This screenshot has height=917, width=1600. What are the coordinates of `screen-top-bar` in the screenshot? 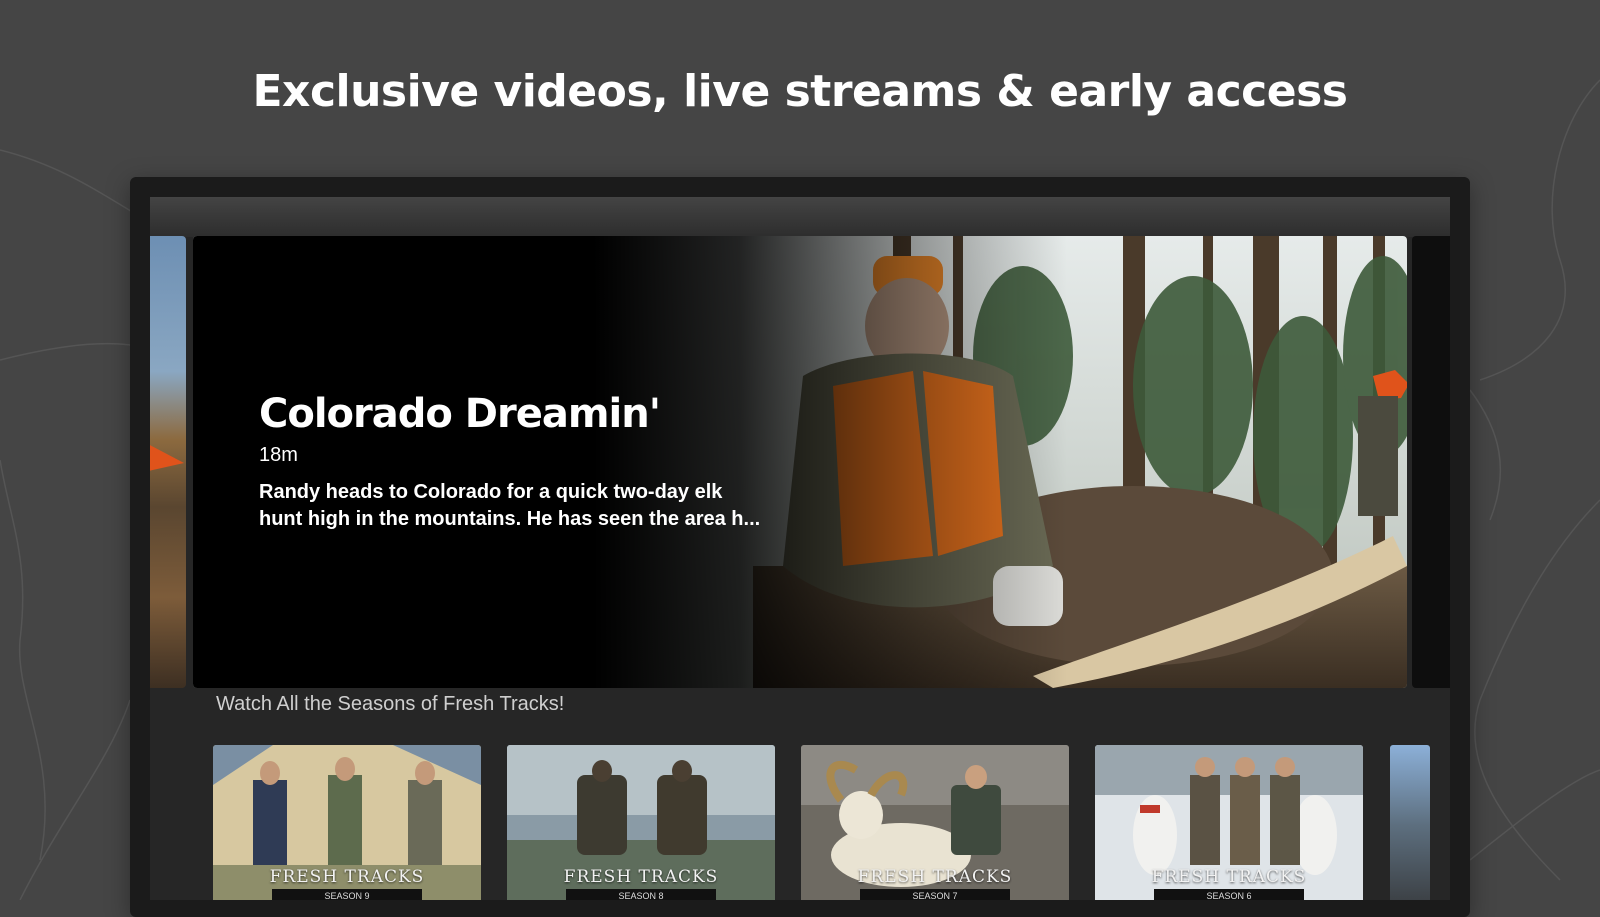 It's located at (800, 217).